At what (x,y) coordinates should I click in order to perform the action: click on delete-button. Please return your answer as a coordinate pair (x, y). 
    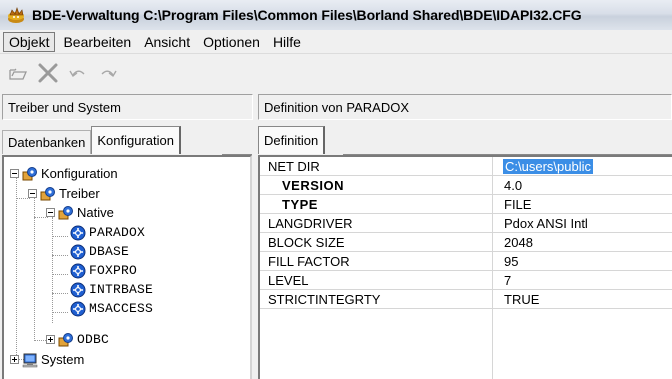
    Looking at the image, I should click on (48, 73).